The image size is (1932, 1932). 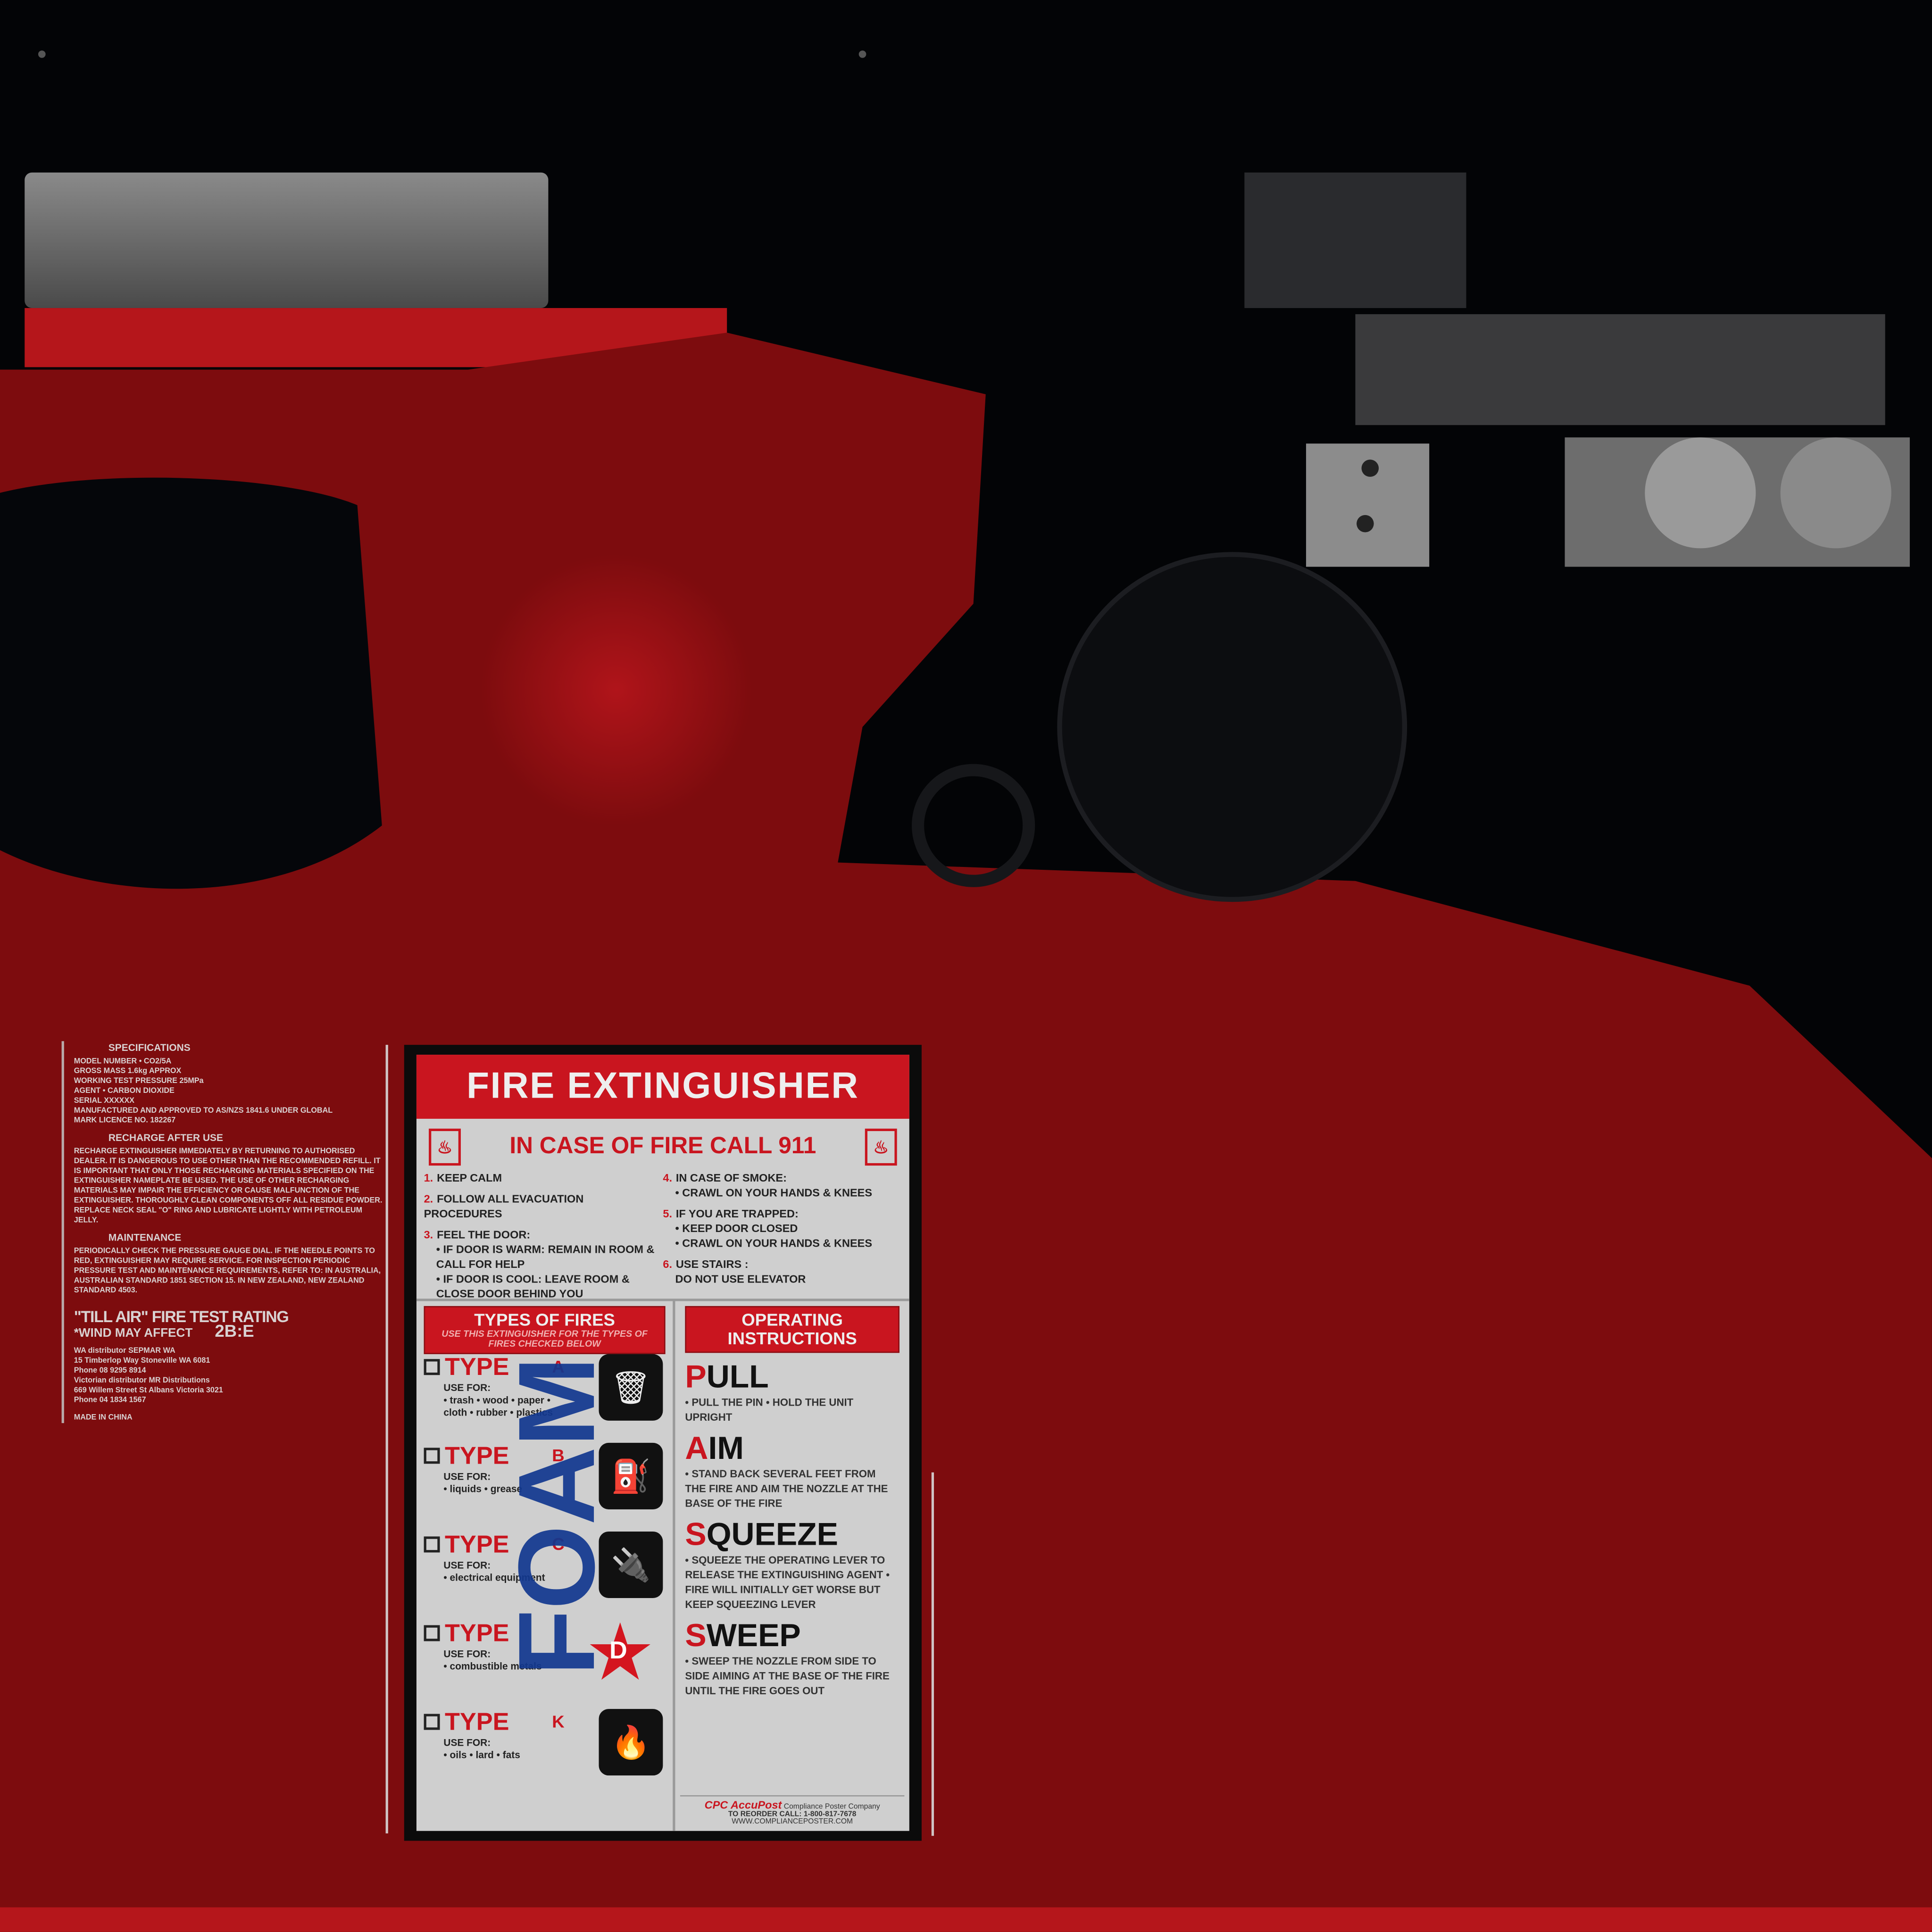 What do you see at coordinates (726, 1447) in the screenshot?
I see `ops-rest: IM` at bounding box center [726, 1447].